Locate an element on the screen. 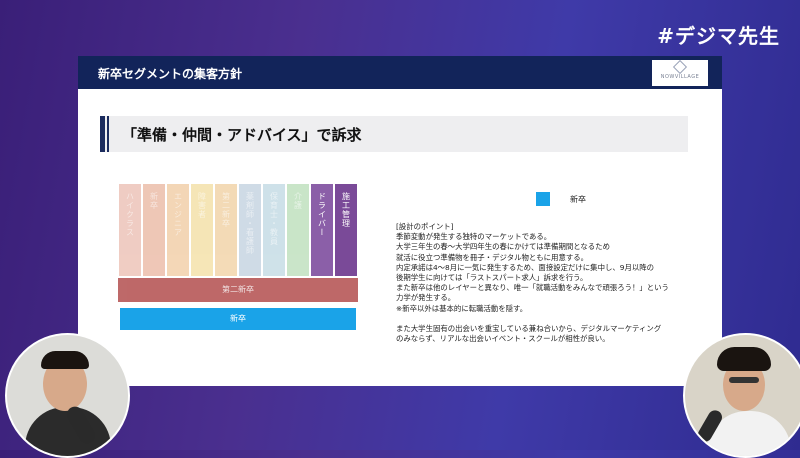  logo-text: NOWVILLAGE is located at coordinates (680, 77).